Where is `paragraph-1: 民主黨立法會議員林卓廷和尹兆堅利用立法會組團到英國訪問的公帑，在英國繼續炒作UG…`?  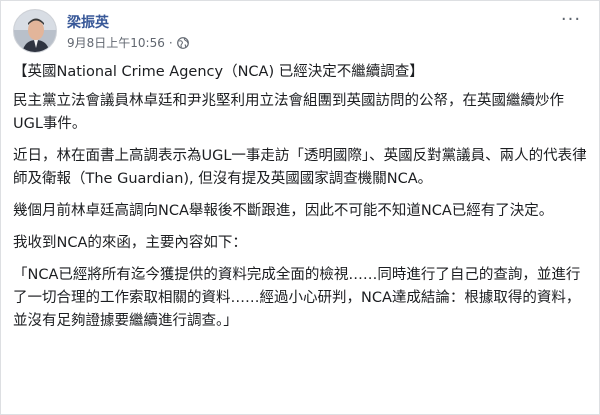
paragraph-1: 民主黨立法會議員林卓廷和尹兆堅利用立法會組團到英國訪問的公帑，在英國繼續炒作UG… is located at coordinates (288, 112).